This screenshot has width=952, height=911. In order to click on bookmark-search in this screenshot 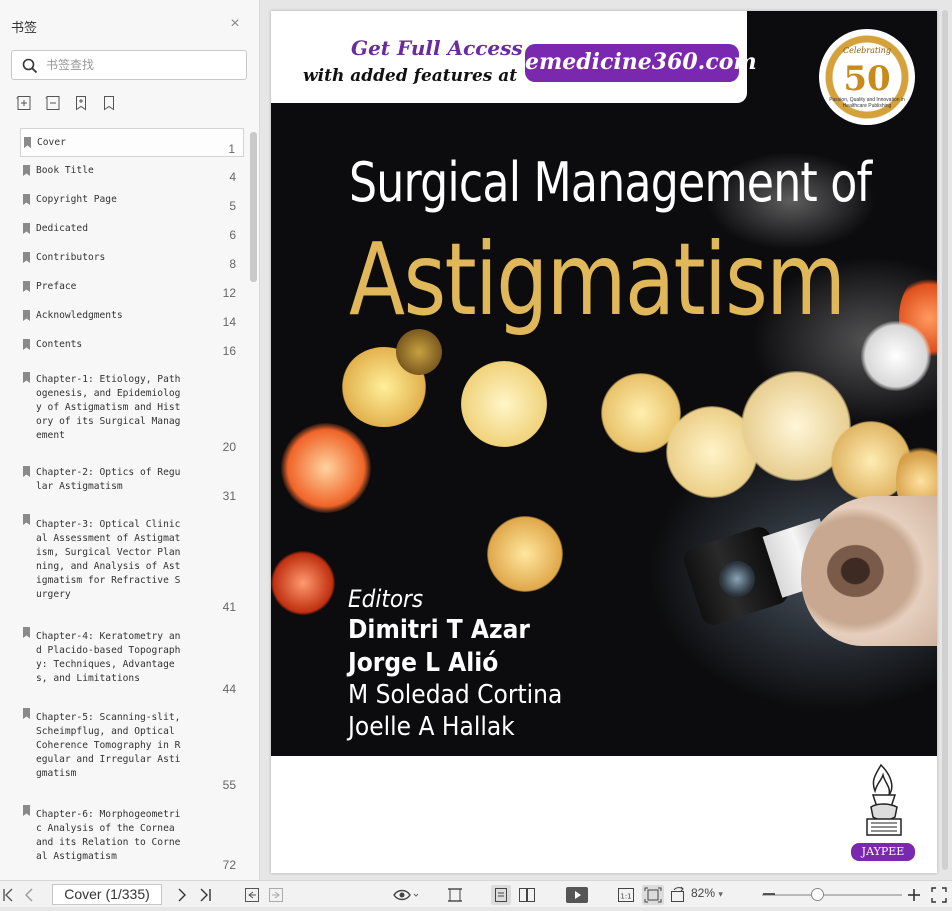, I will do `click(129, 65)`.